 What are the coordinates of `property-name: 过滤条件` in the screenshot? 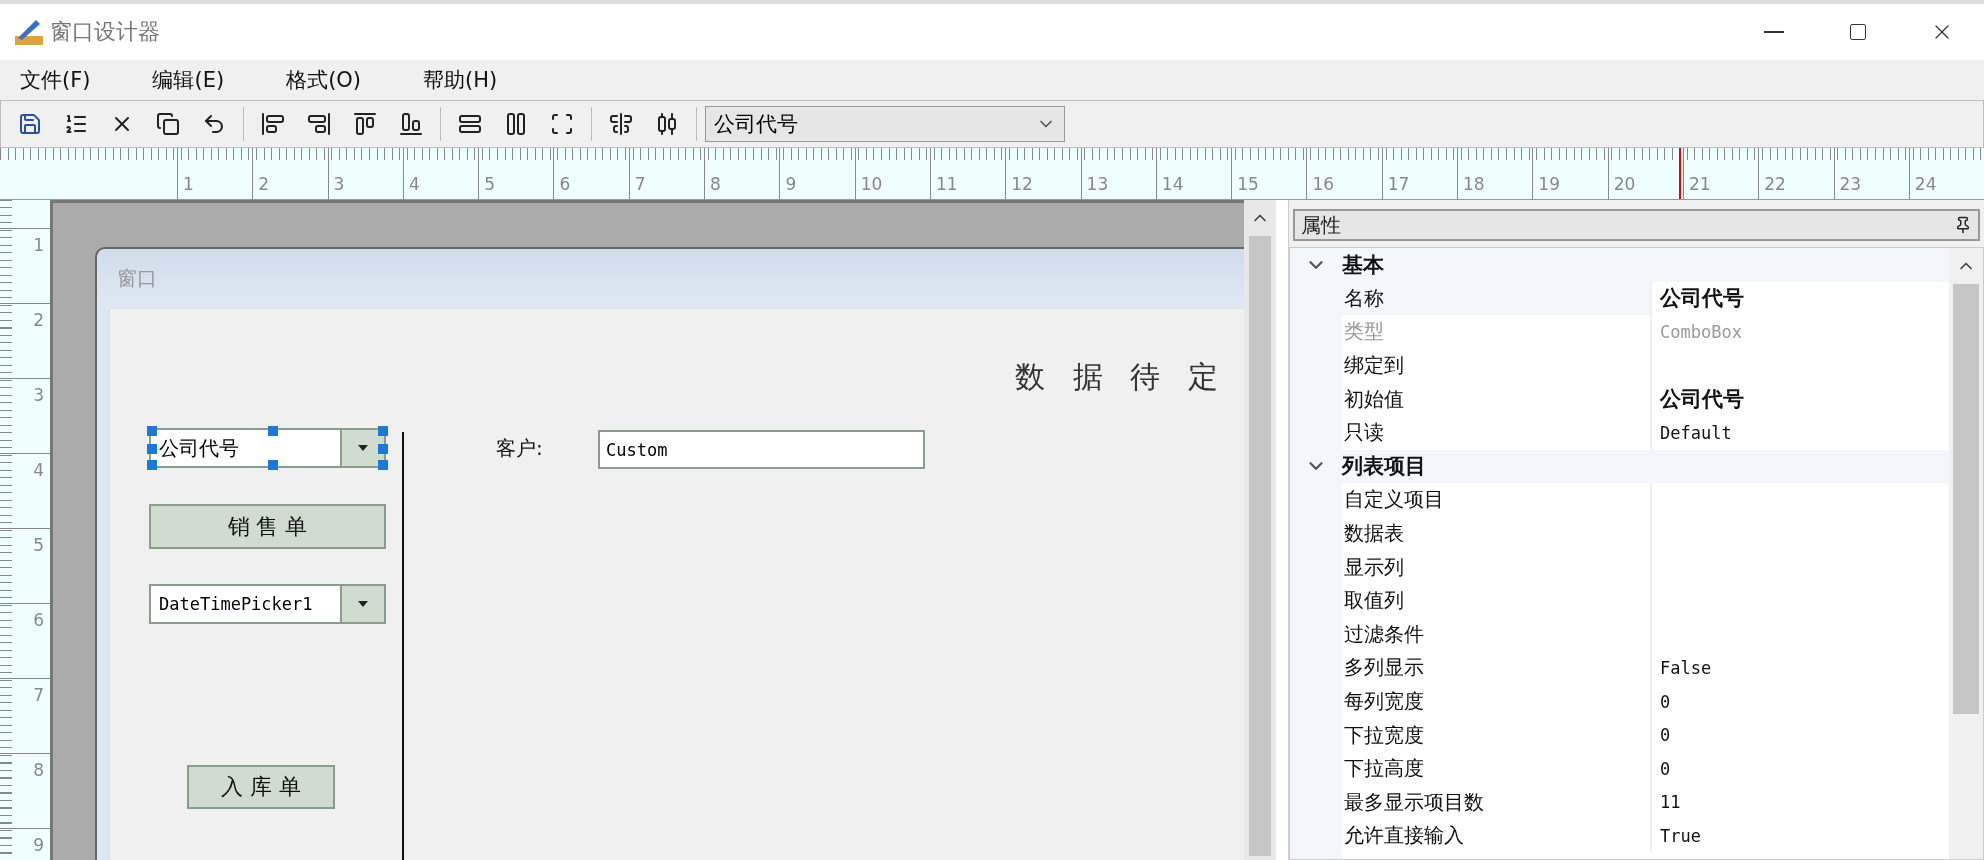 It's located at (1497, 634).